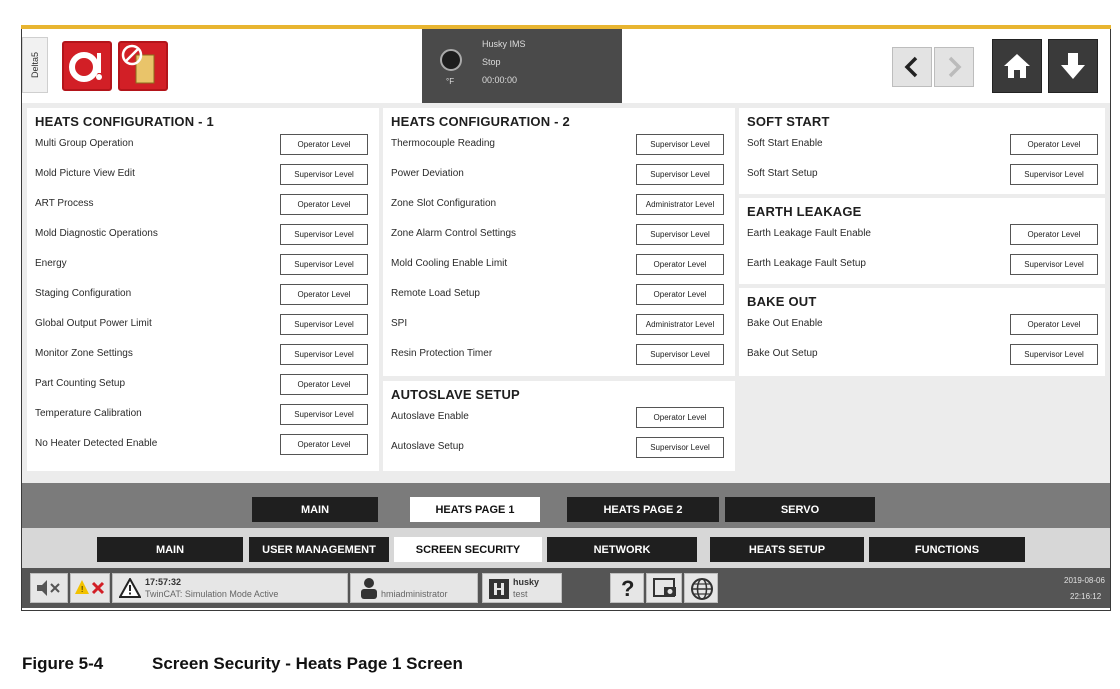 The image size is (1120, 689). What do you see at coordinates (800, 509) in the screenshot?
I see `subtab-servo: SERVO` at bounding box center [800, 509].